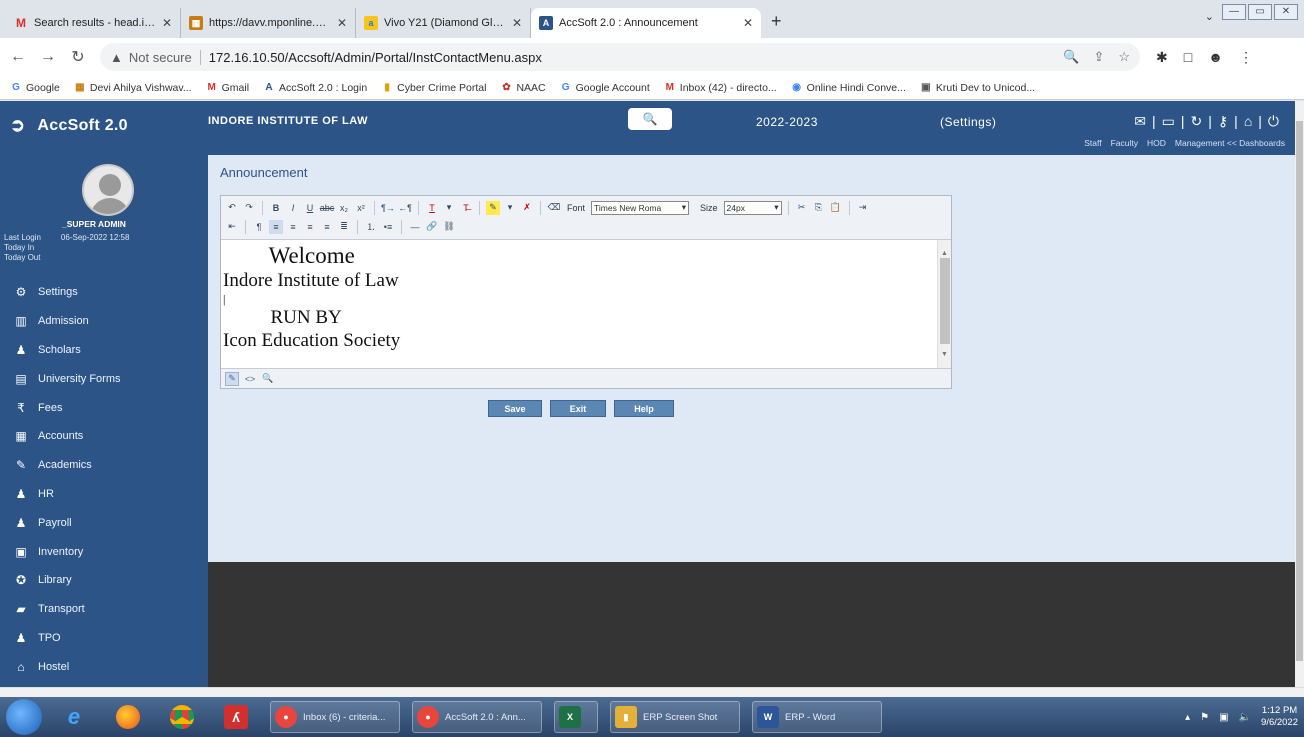  Describe the element at coordinates (1162, 57) in the screenshot. I see `extensions-icon: ✱` at that location.